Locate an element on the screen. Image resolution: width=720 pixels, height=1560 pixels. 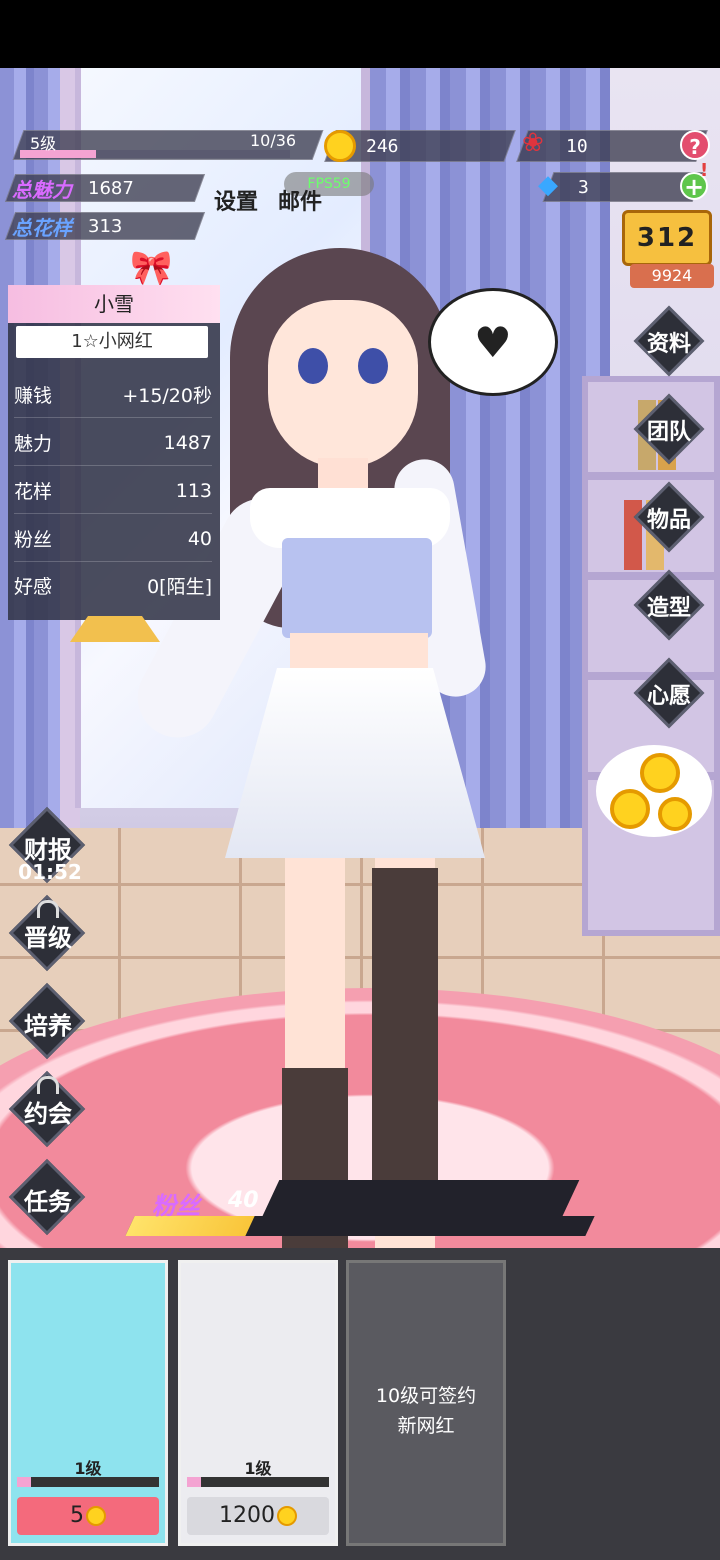
upgrade-price-button: 5 is located at coordinates (88, 1516).